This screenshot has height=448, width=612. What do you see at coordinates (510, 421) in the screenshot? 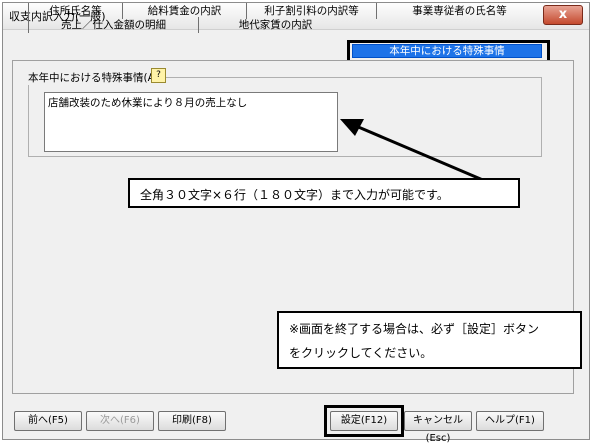
I see `help-button: ヘルプ(F1)` at bounding box center [510, 421].